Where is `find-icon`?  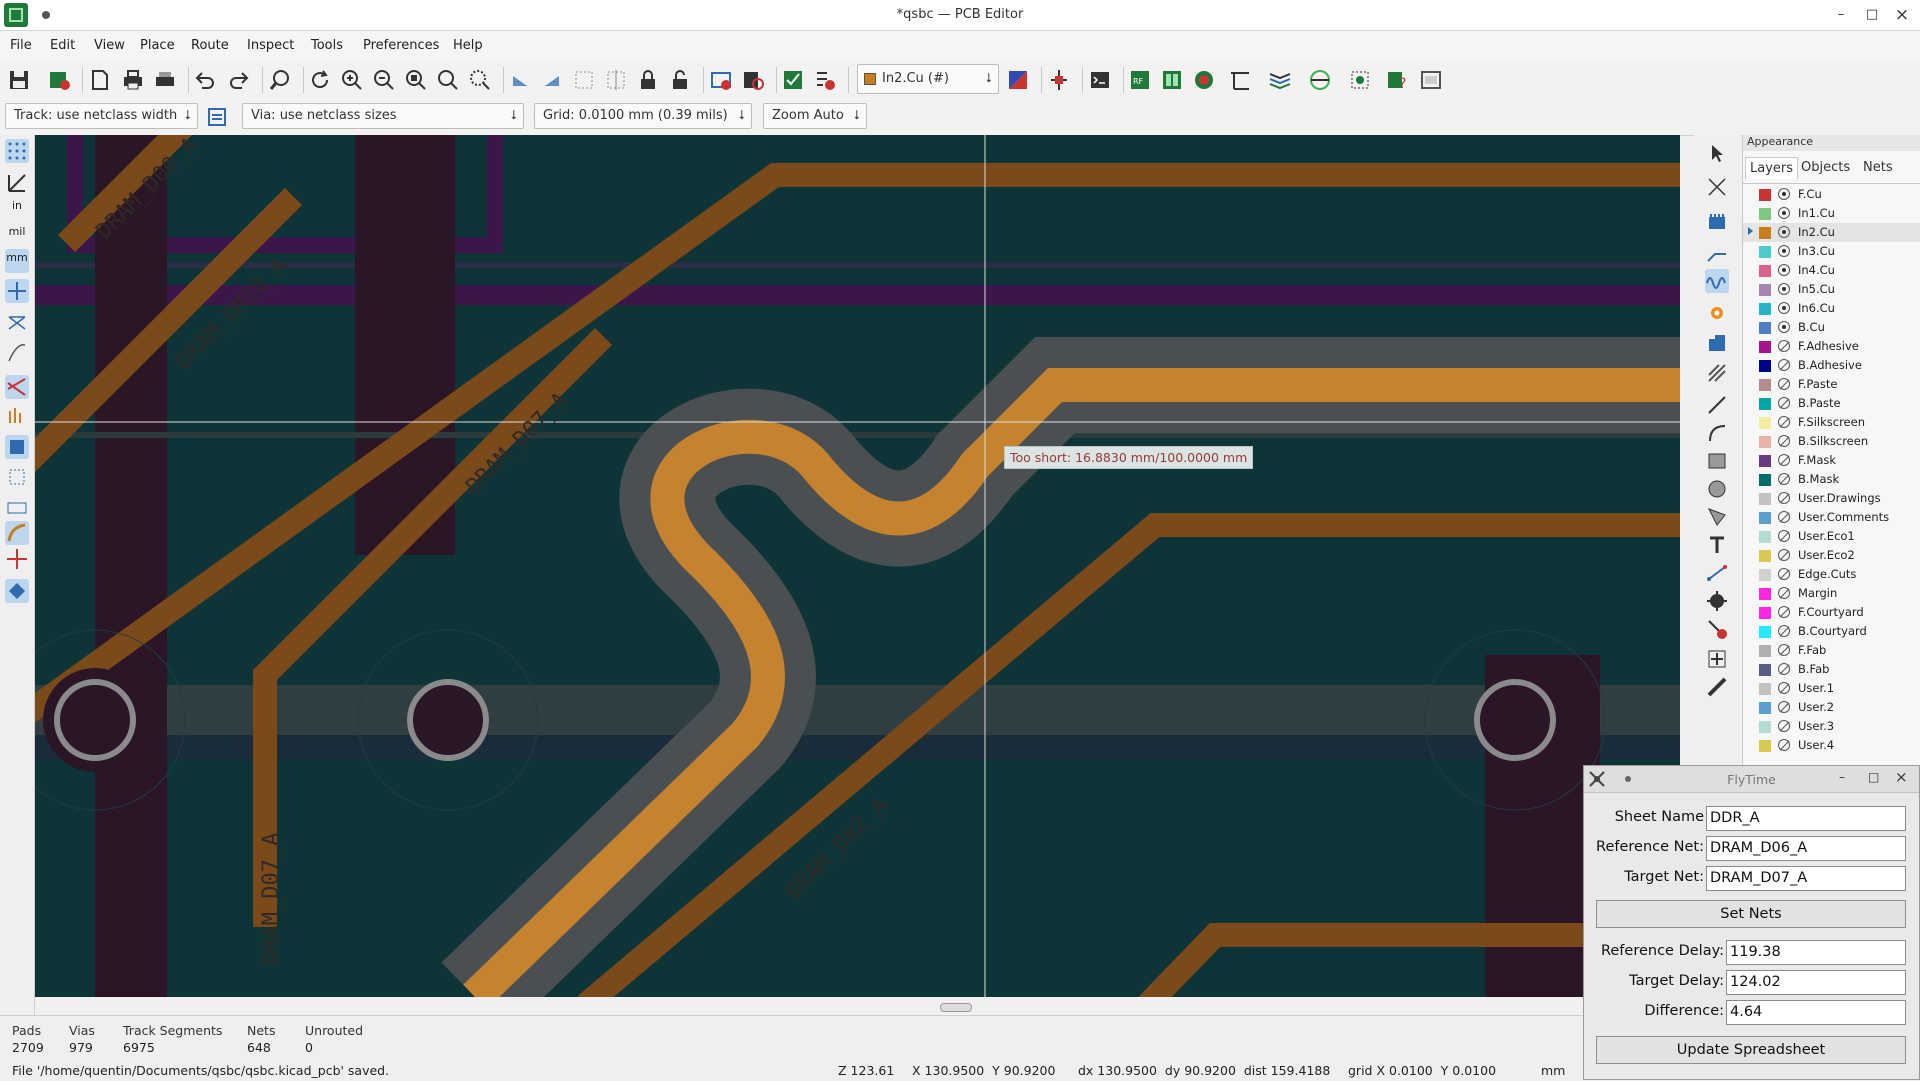 find-icon is located at coordinates (280, 80).